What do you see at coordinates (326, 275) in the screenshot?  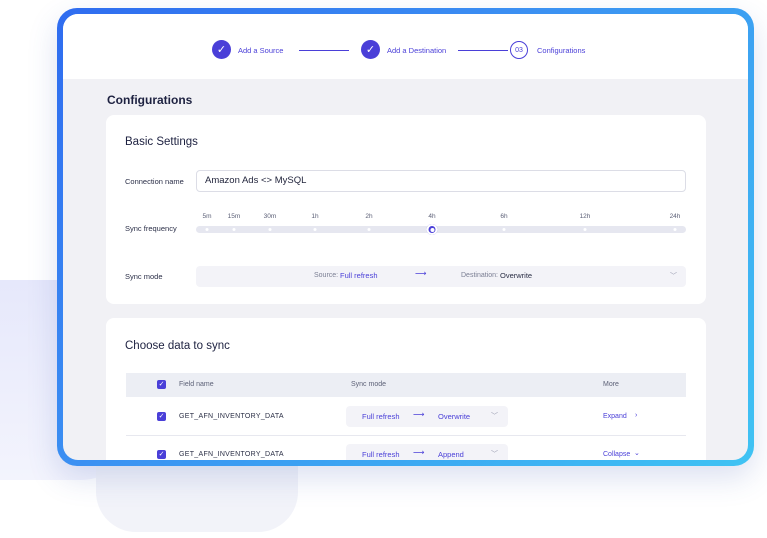 I see `source-prefix: Source:` at bounding box center [326, 275].